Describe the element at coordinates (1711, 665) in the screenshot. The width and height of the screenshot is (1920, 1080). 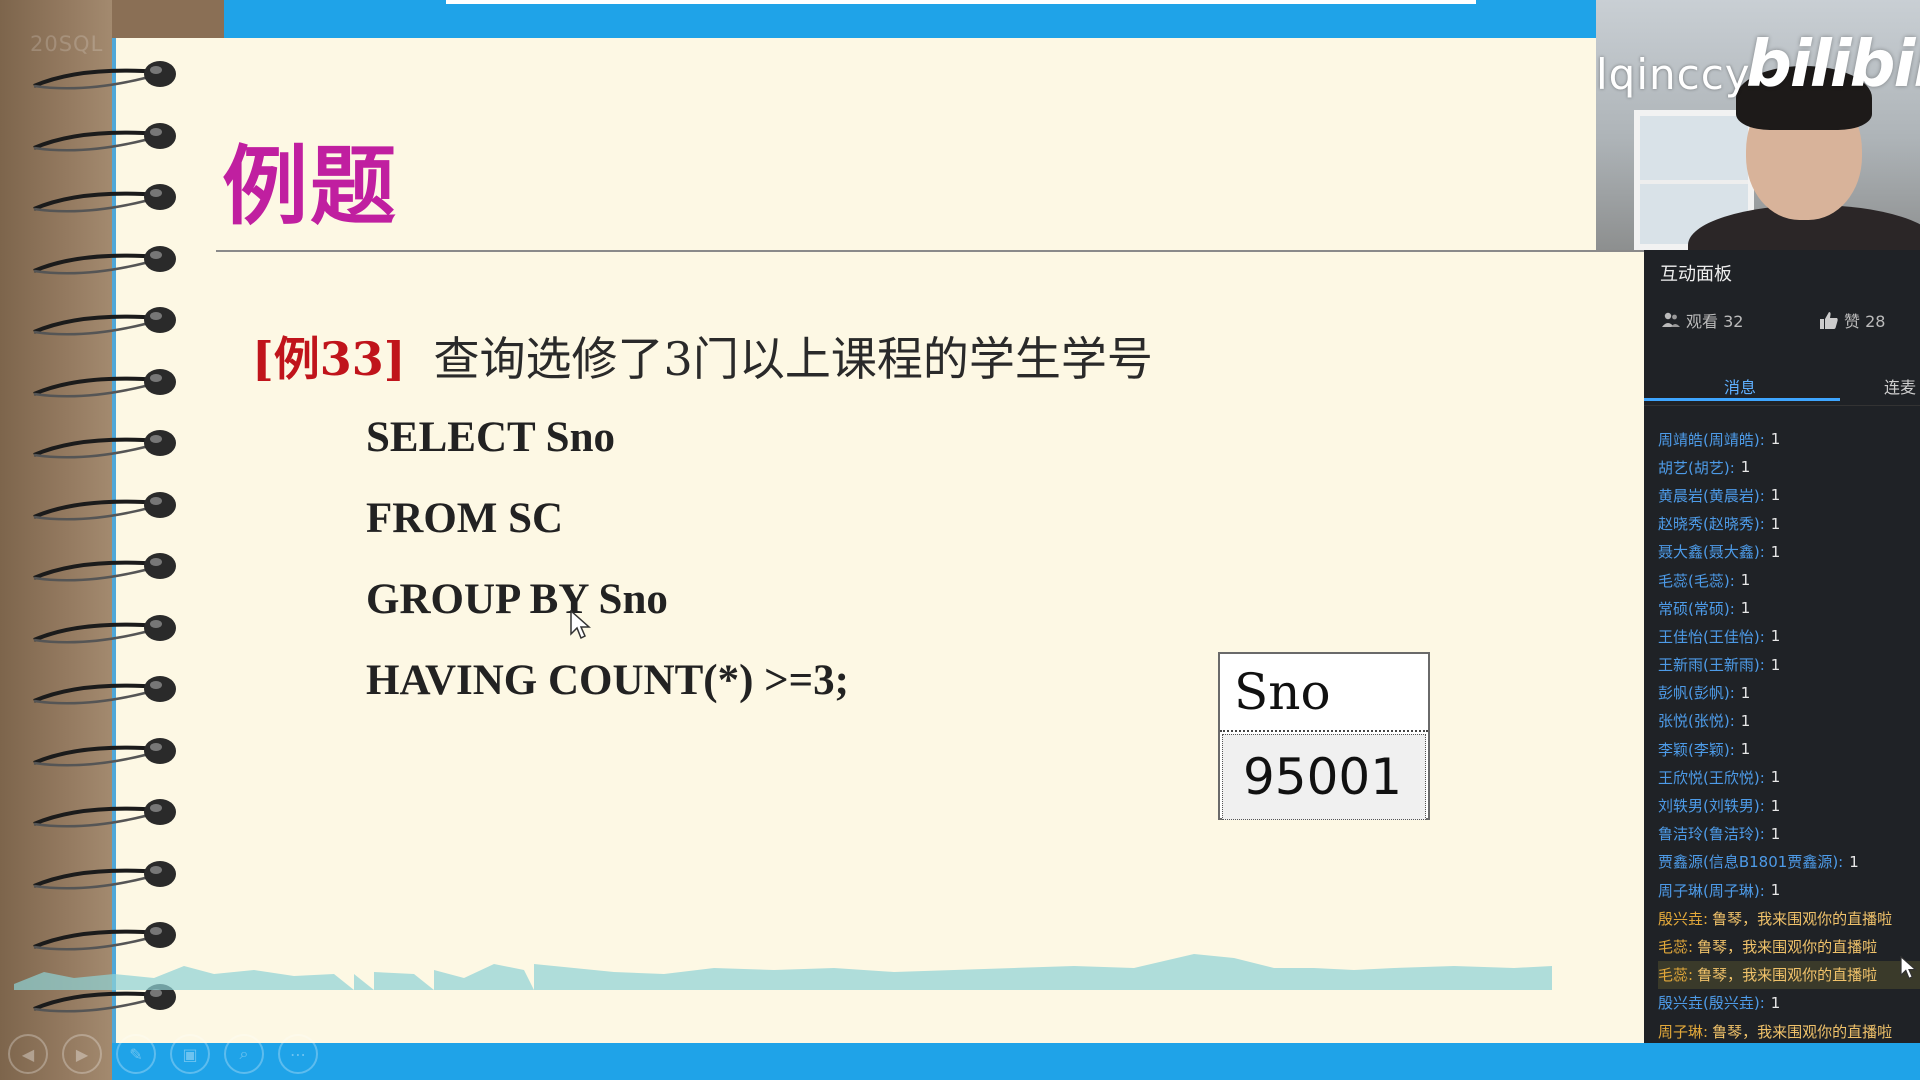
I see `message-author: 王新雨(王新雨):` at that location.